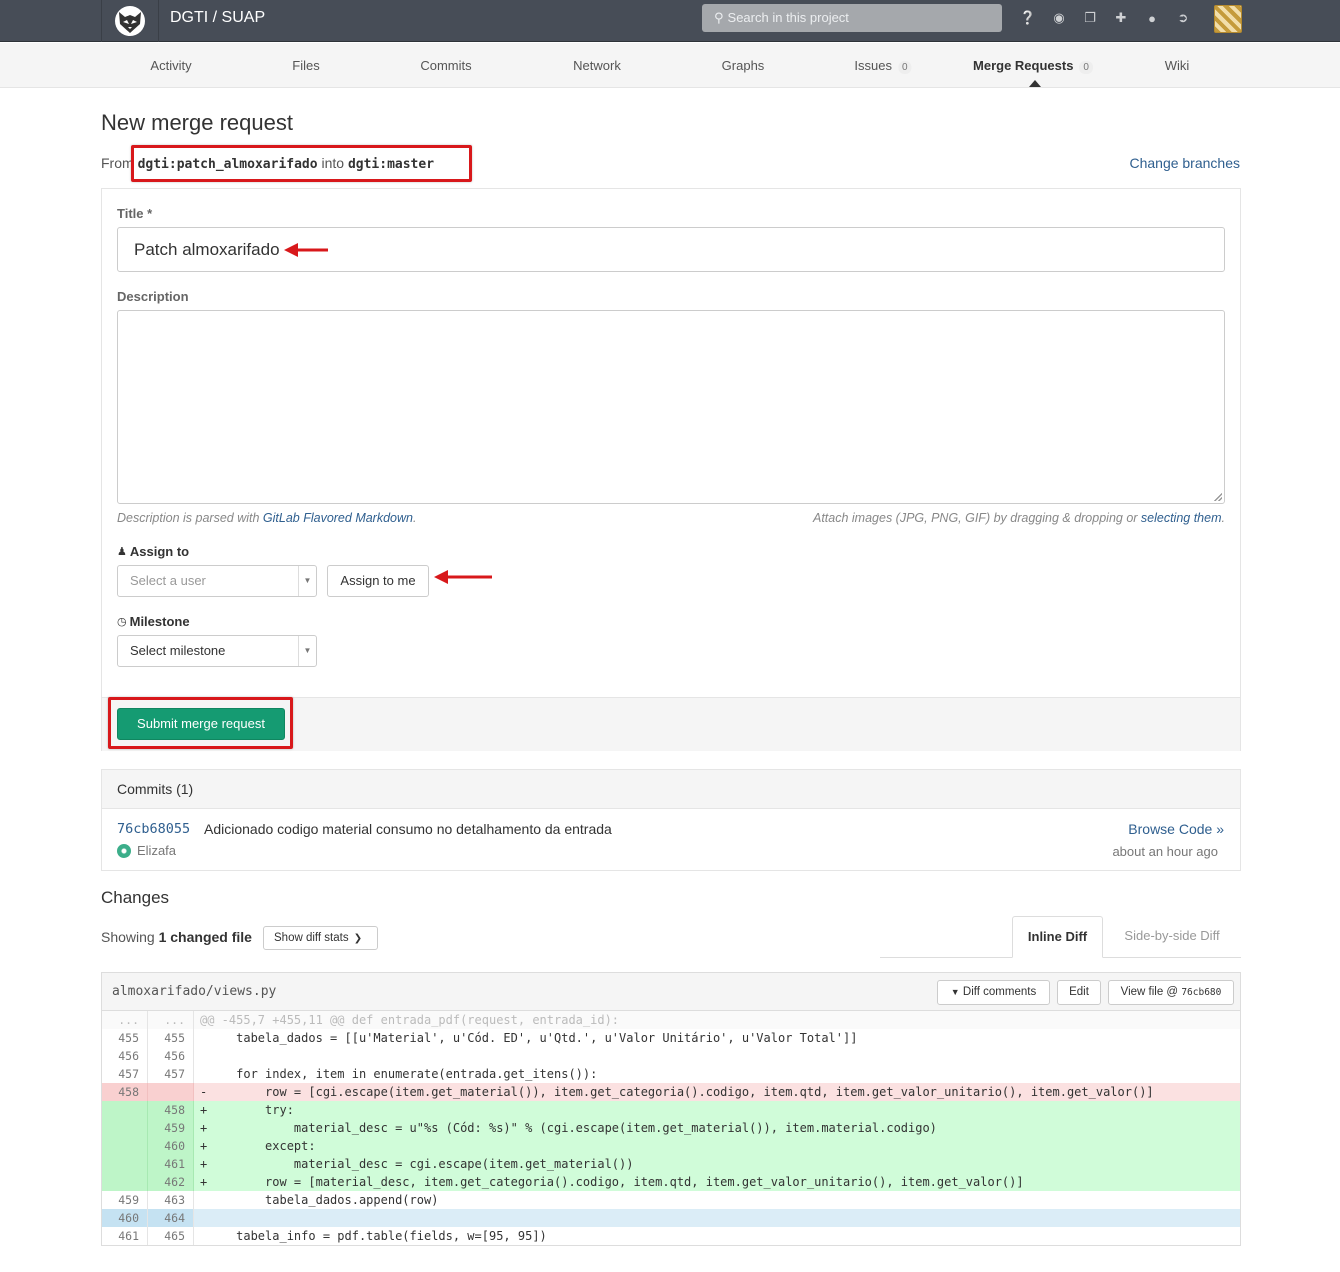 The image size is (1340, 1272). What do you see at coordinates (217, 651) in the screenshot?
I see `milestone-select: Select milestone ▼` at bounding box center [217, 651].